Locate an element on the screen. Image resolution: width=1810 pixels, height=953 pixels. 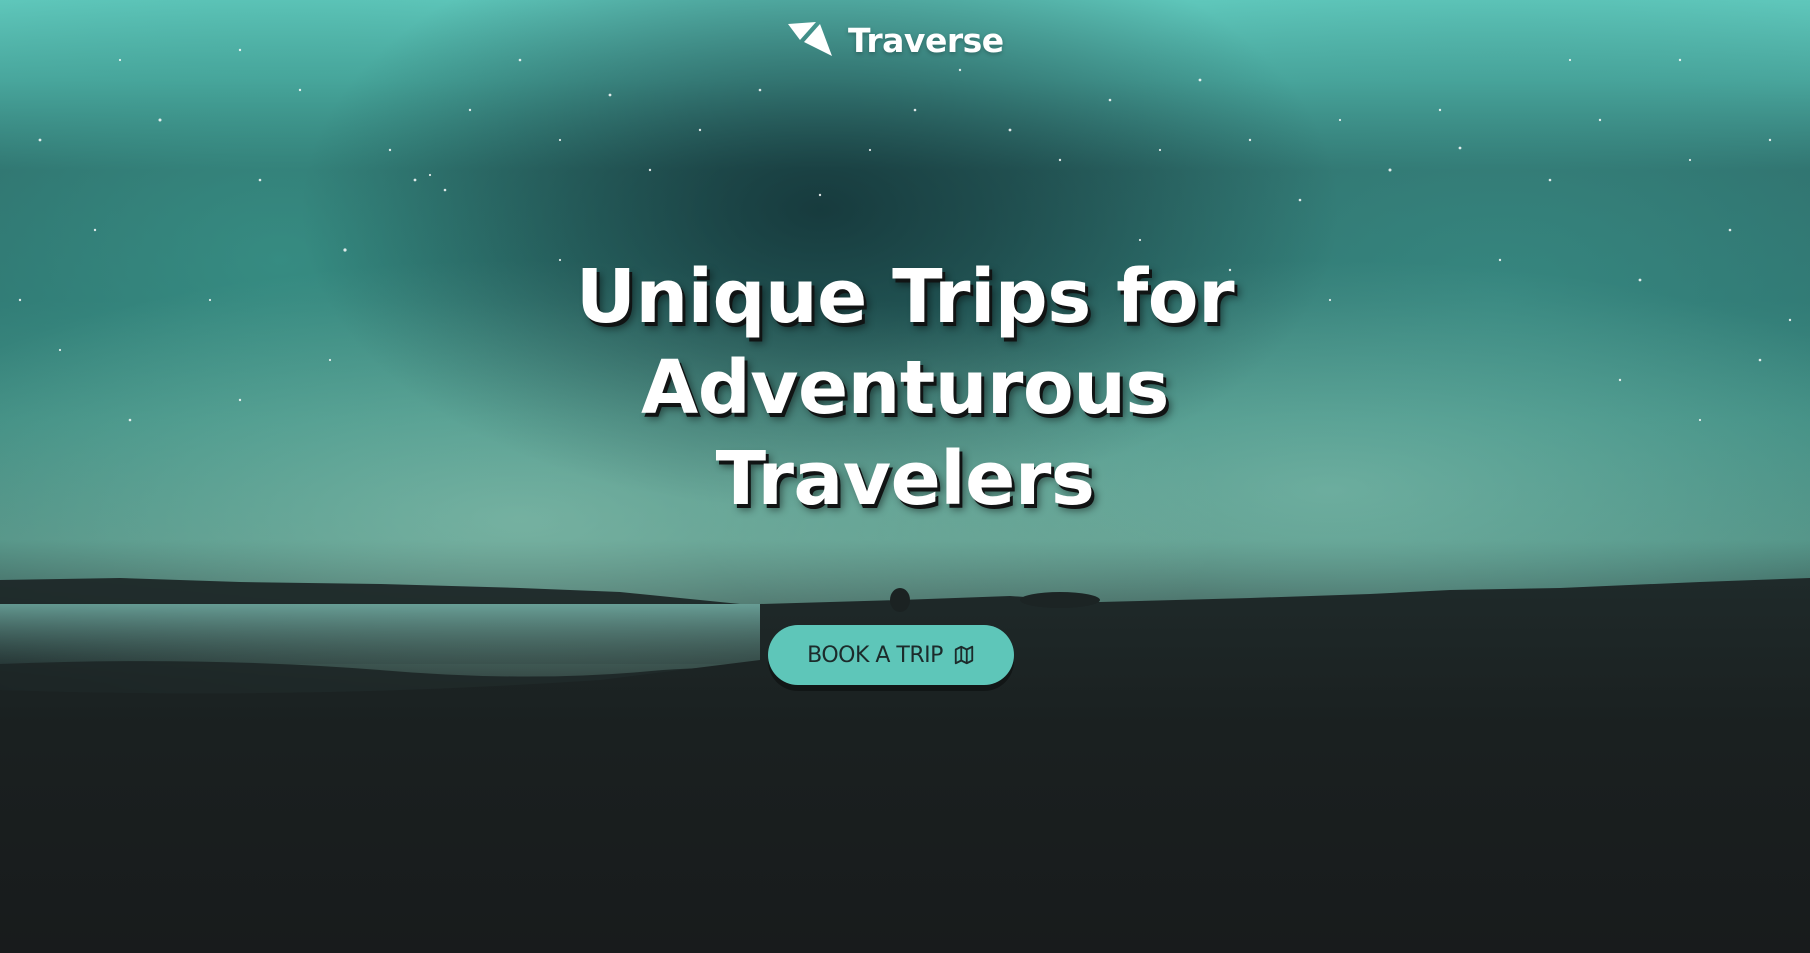
map-icon is located at coordinates (964, 655).